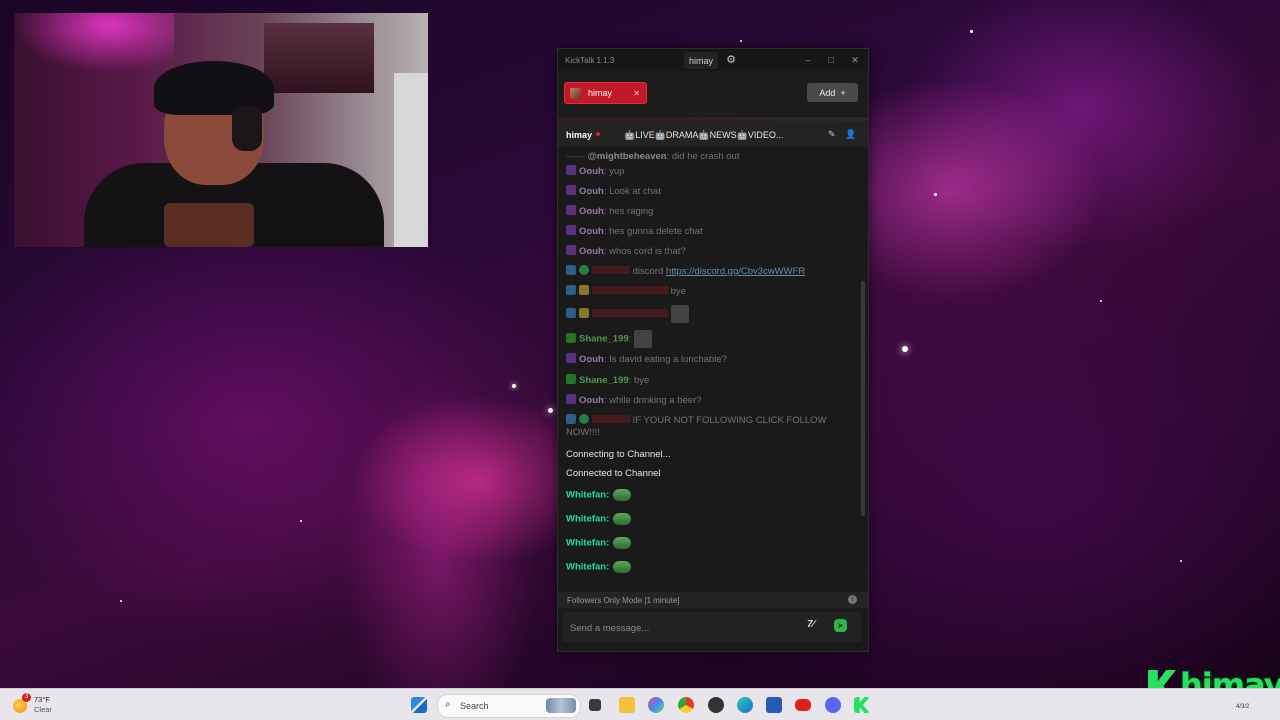 The image size is (1280, 720). What do you see at coordinates (1242, 707) in the screenshot?
I see `date: 4/3/2` at bounding box center [1242, 707].